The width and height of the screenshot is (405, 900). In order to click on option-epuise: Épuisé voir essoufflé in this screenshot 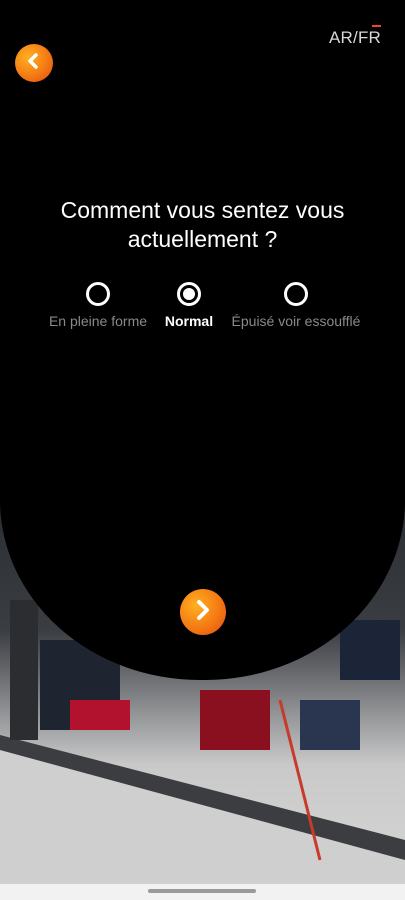, I will do `click(296, 305)`.